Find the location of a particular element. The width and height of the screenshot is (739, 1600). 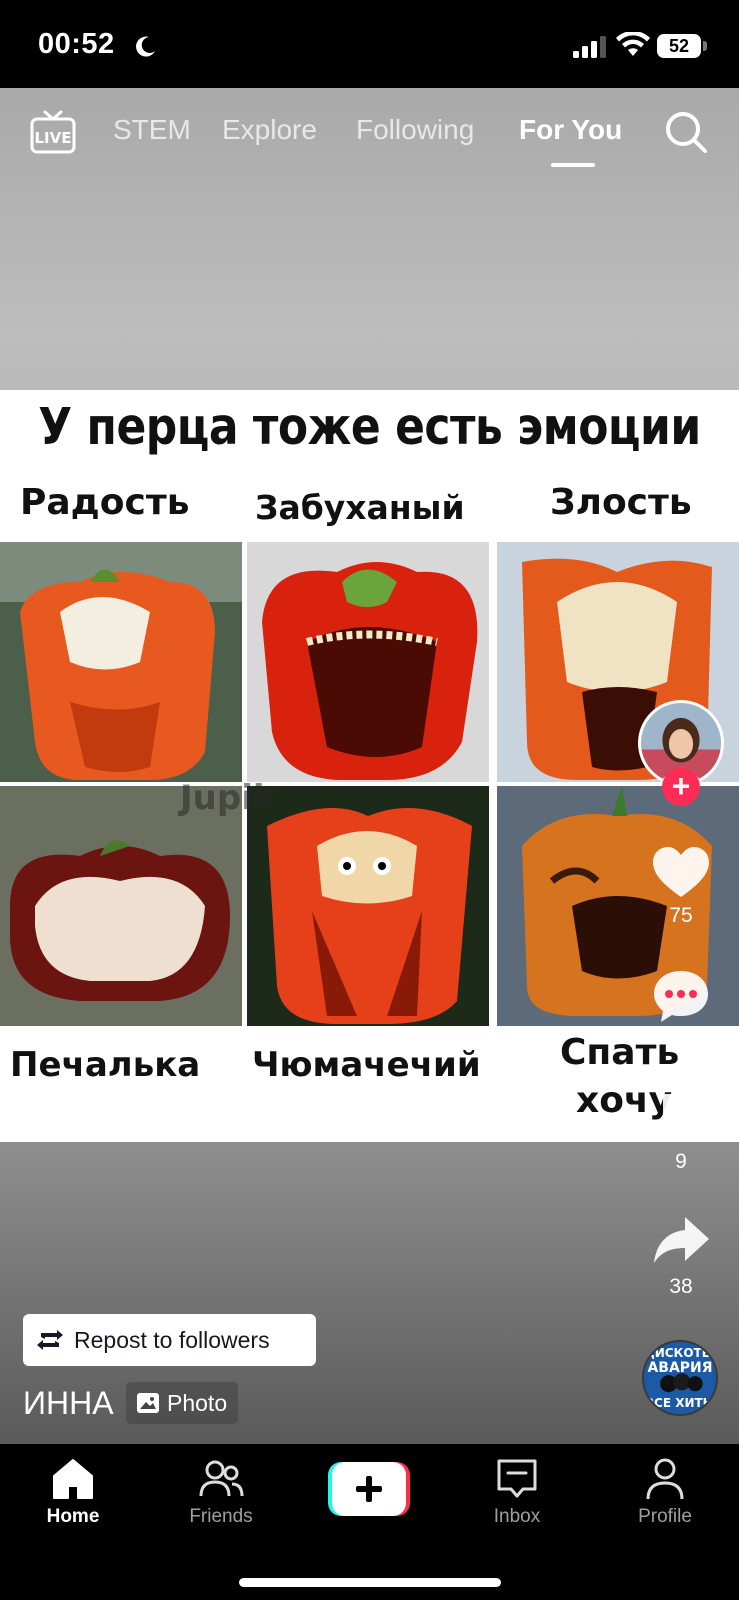

live-icon: LIVE is located at coordinates (53, 132).